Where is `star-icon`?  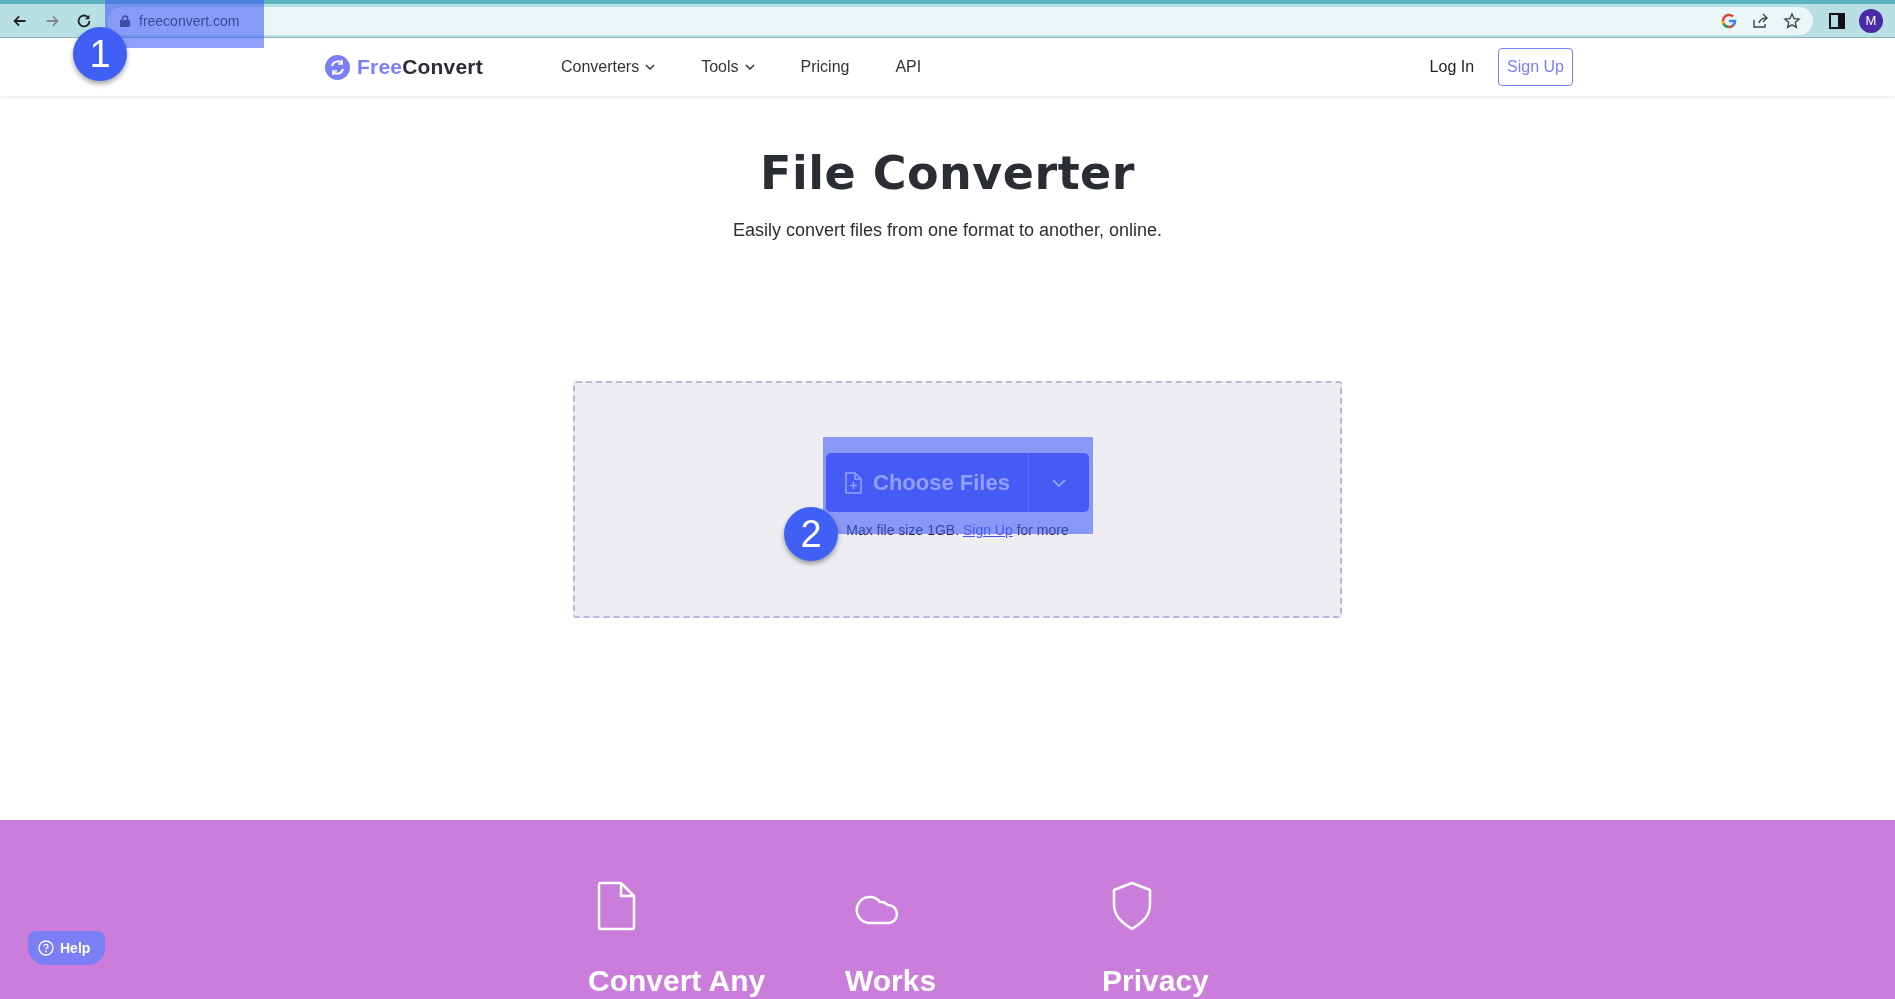 star-icon is located at coordinates (1792, 20).